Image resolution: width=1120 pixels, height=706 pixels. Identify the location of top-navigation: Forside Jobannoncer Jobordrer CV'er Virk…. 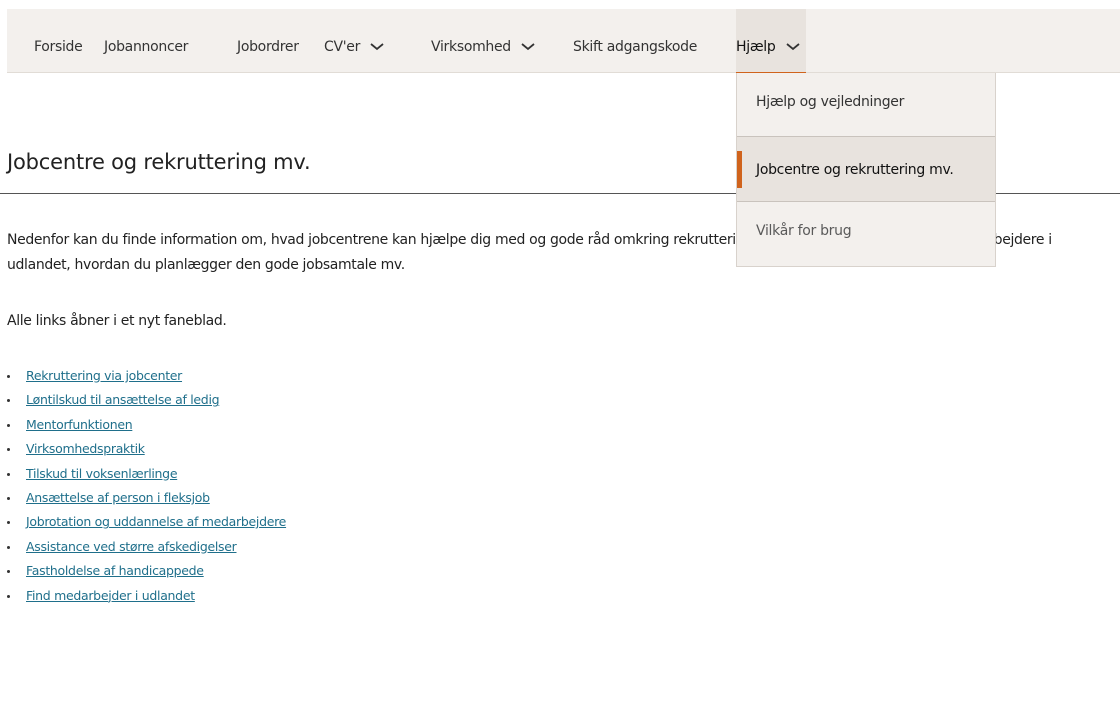
(563, 41).